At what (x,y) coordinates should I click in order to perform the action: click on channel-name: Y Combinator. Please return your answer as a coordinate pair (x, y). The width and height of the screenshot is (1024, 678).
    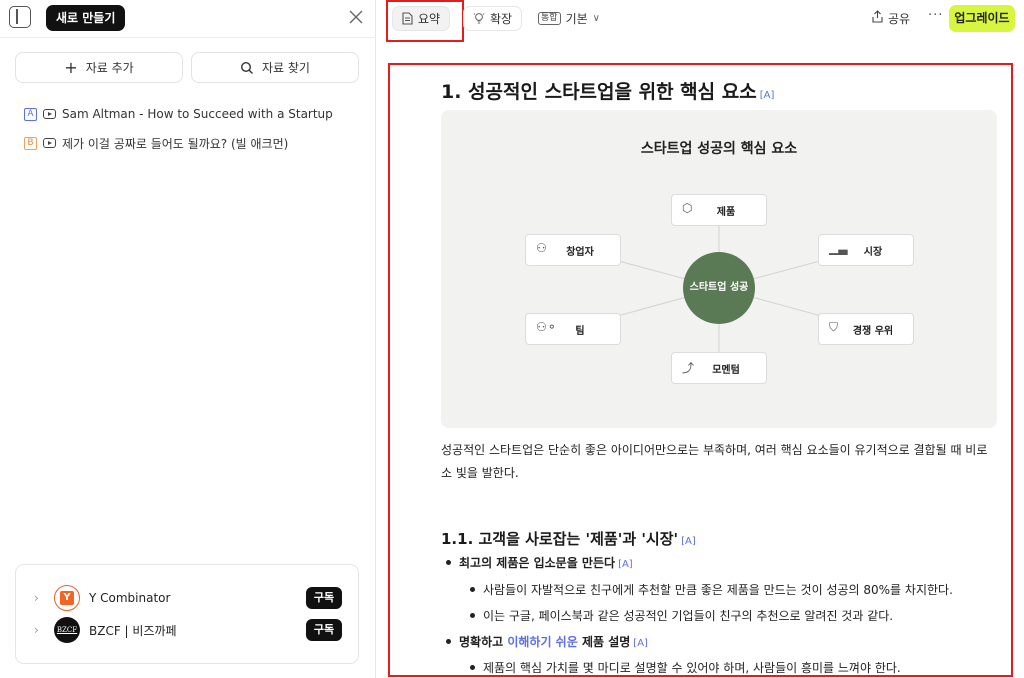
    Looking at the image, I should click on (130, 598).